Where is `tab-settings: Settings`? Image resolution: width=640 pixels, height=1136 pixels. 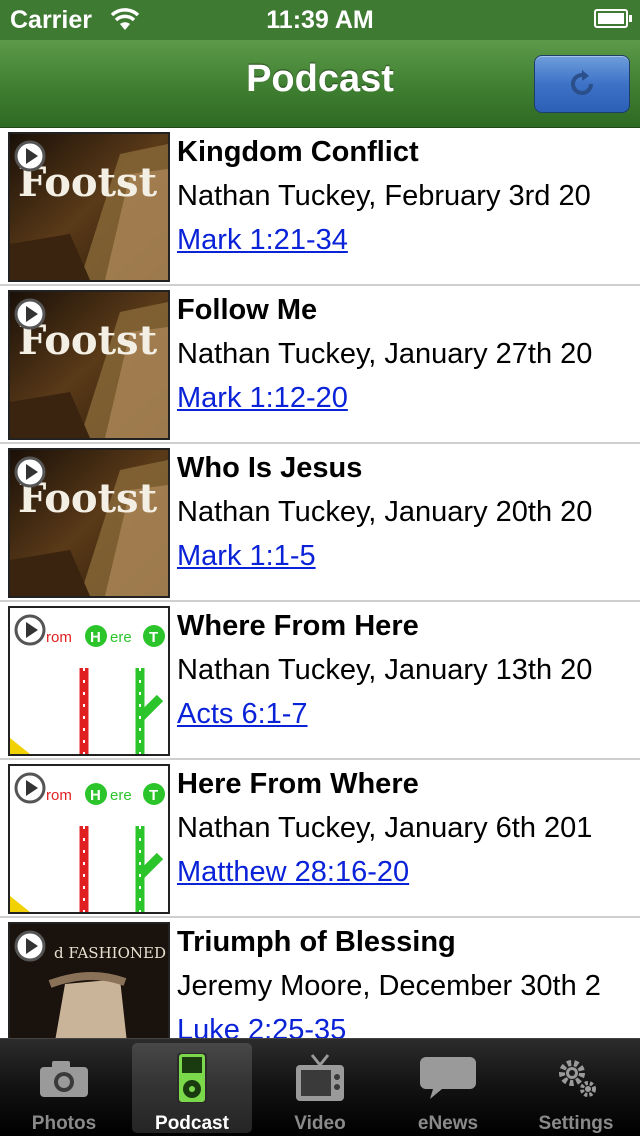
tab-settings: Settings is located at coordinates (576, 1088).